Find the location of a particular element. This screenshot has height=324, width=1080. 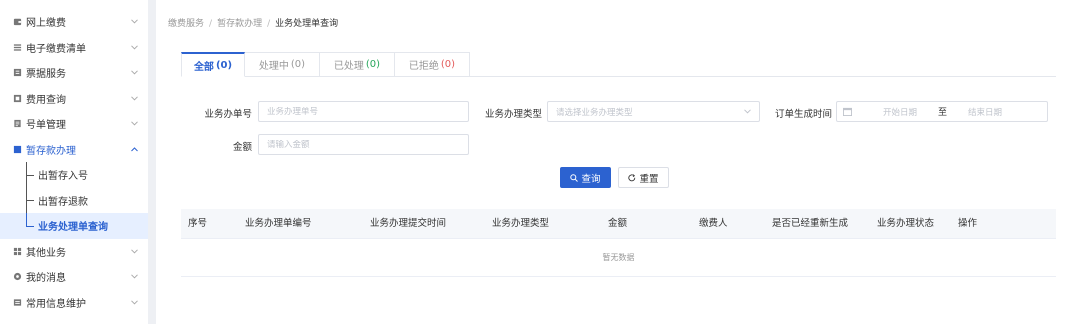

breadcrumb: 缴费服务 / 暂存款办理 / 业务处理单查询 is located at coordinates (253, 22).